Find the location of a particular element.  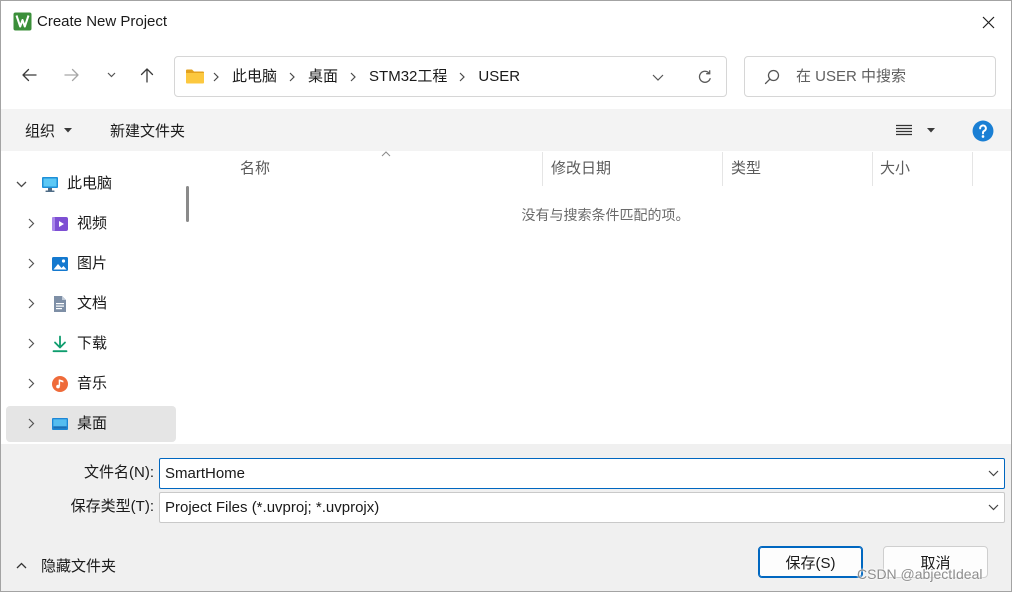

breadcrumb-user: USER is located at coordinates (499, 77).